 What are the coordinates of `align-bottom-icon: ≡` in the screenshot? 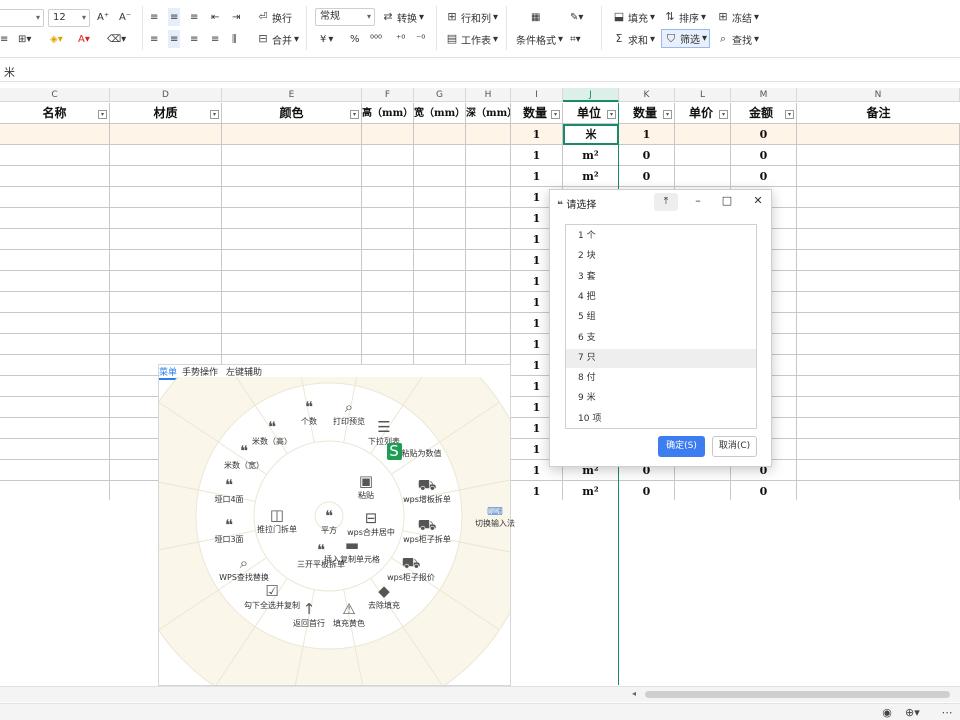 It's located at (194, 17).